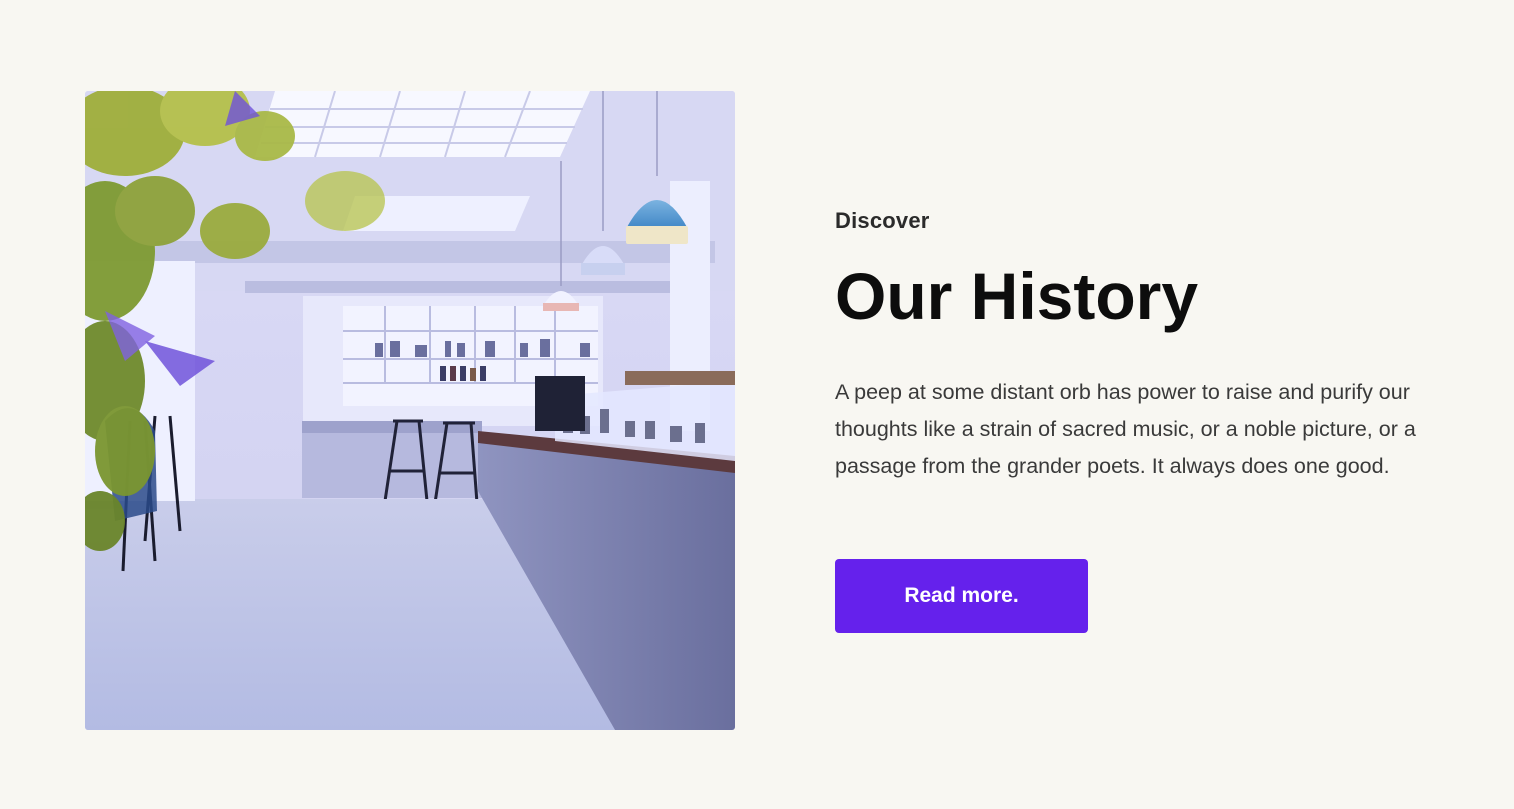  I want to click on read-more-button: Read more., so click(961, 596).